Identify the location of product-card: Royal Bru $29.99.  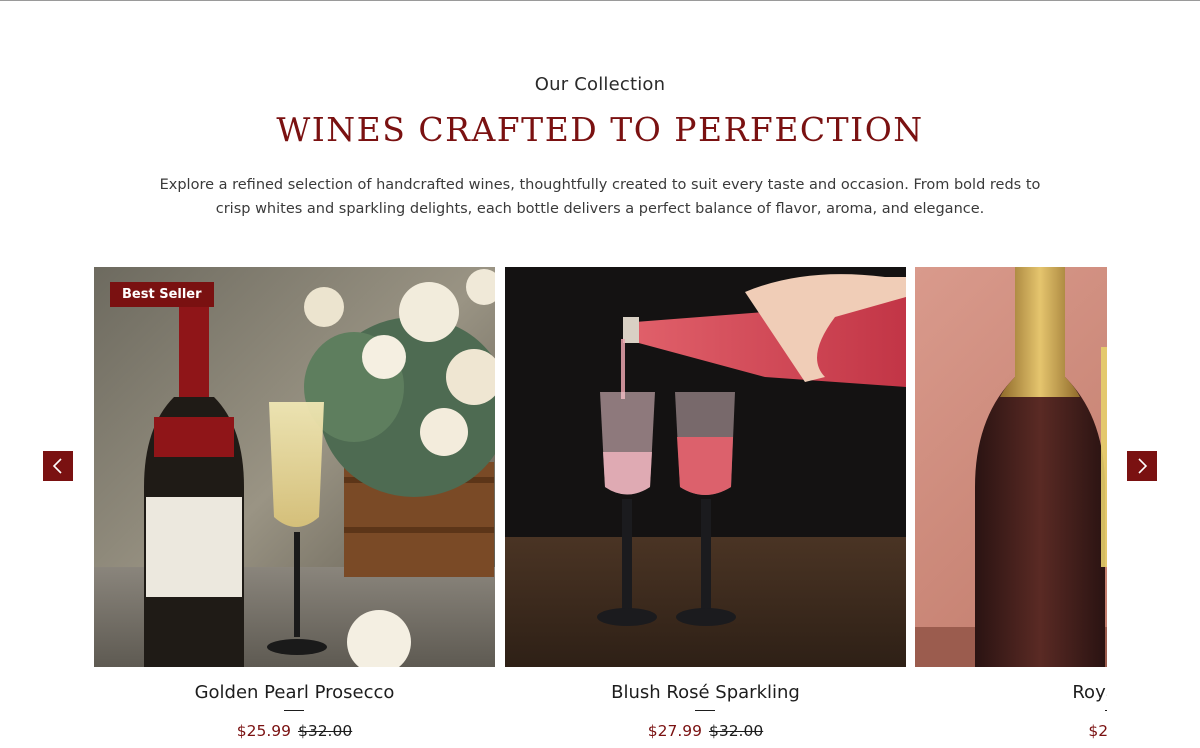
(1011, 507).